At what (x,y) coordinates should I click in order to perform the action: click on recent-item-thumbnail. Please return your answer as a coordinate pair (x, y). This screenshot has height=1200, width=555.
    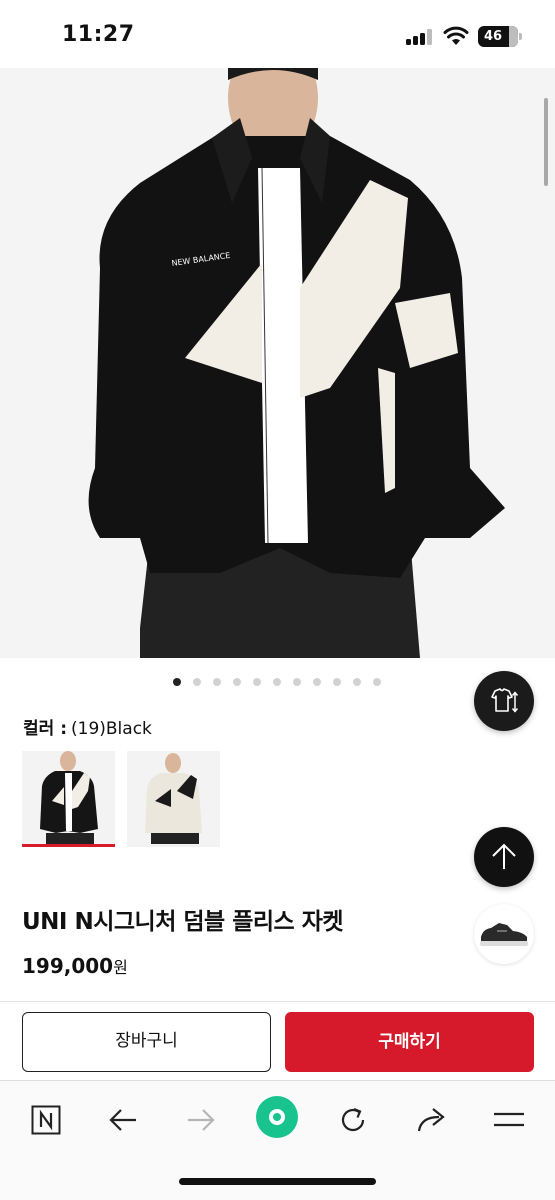
    Looking at the image, I should click on (504, 934).